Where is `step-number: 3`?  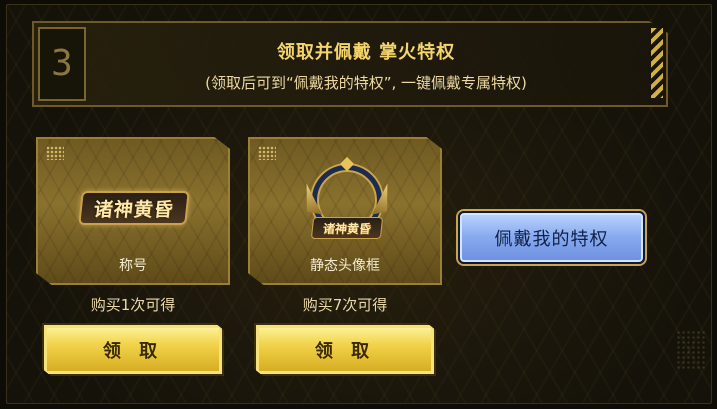
step-number: 3 is located at coordinates (62, 63).